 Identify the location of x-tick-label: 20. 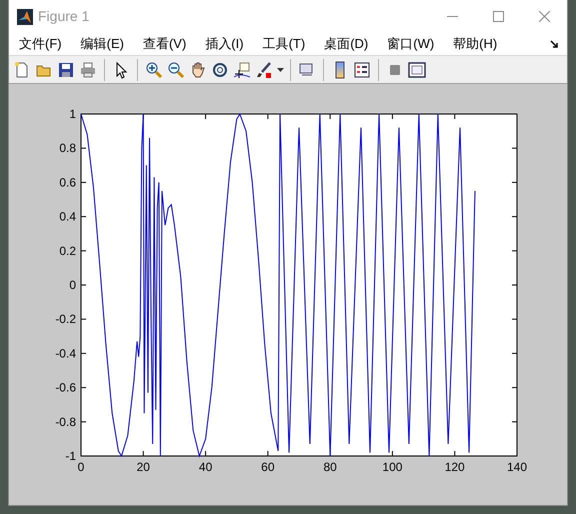
(143, 467).